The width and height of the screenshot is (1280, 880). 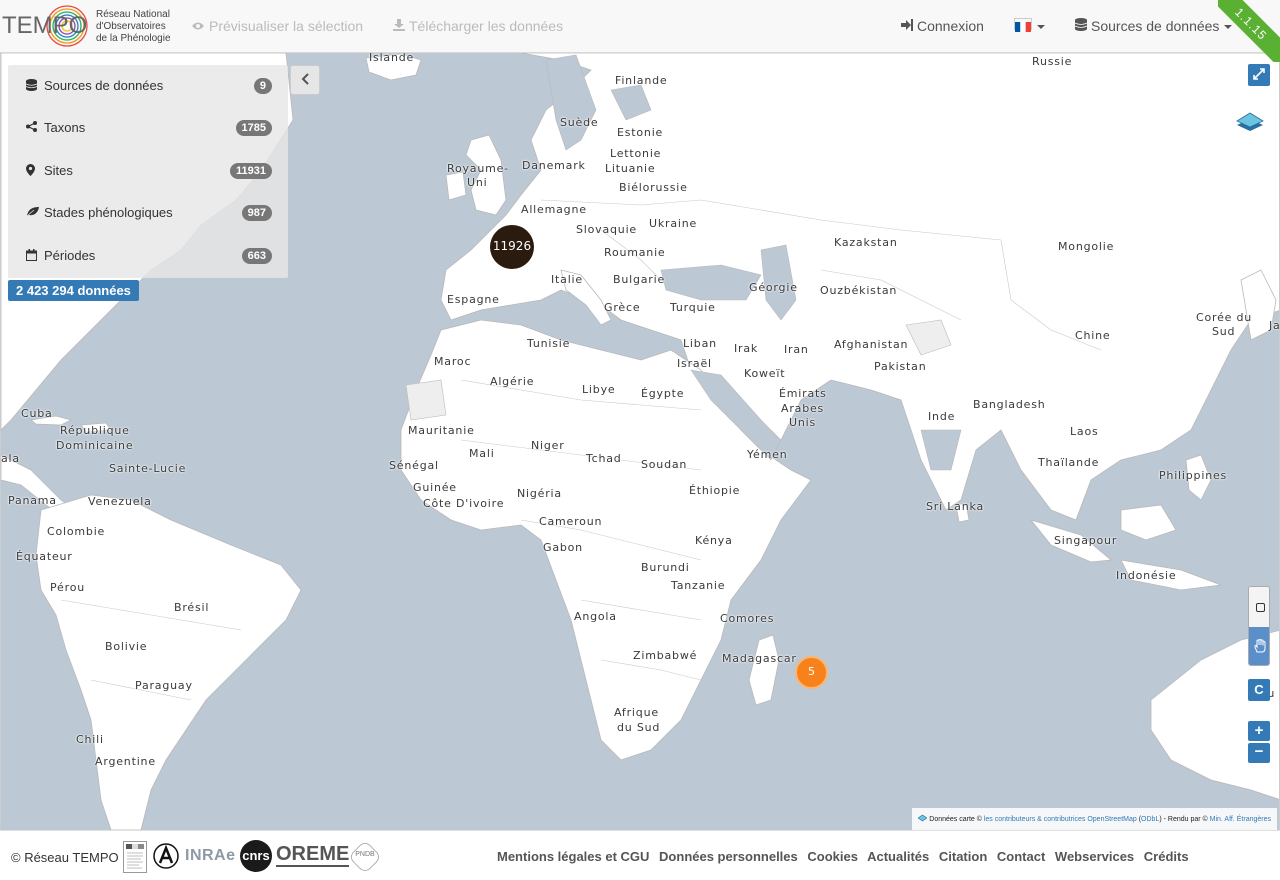 What do you see at coordinates (1084, 431) in the screenshot?
I see `map-label: Laos` at bounding box center [1084, 431].